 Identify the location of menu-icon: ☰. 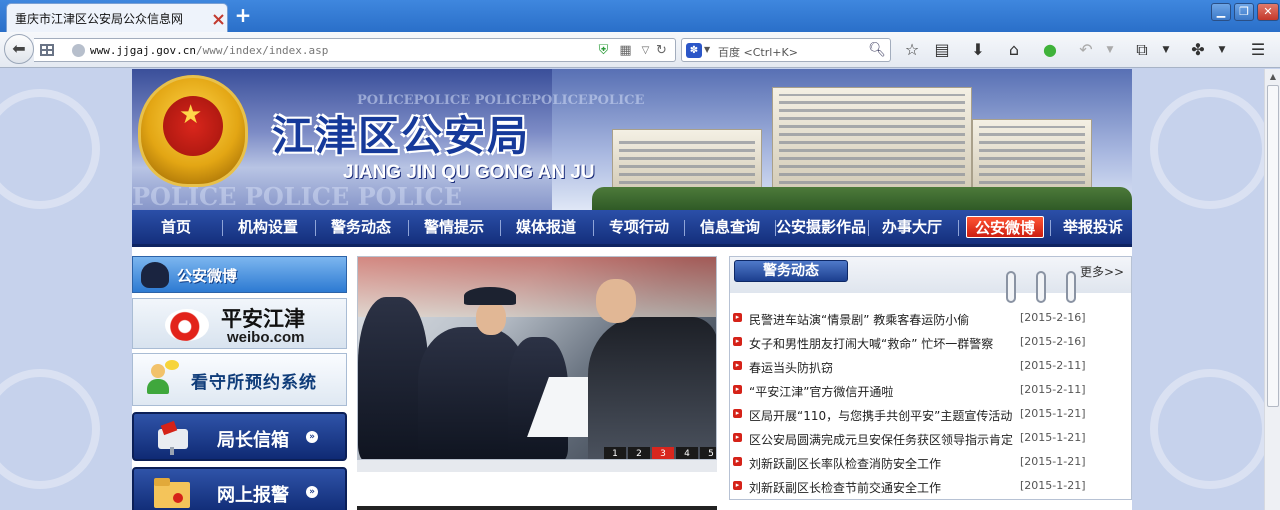
(1258, 50).